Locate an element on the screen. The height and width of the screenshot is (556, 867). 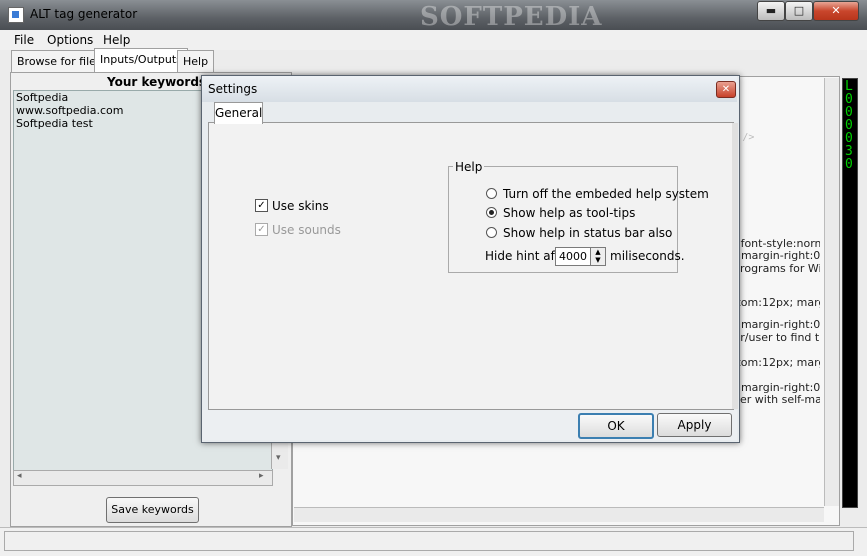
status-field is located at coordinates (429, 541).